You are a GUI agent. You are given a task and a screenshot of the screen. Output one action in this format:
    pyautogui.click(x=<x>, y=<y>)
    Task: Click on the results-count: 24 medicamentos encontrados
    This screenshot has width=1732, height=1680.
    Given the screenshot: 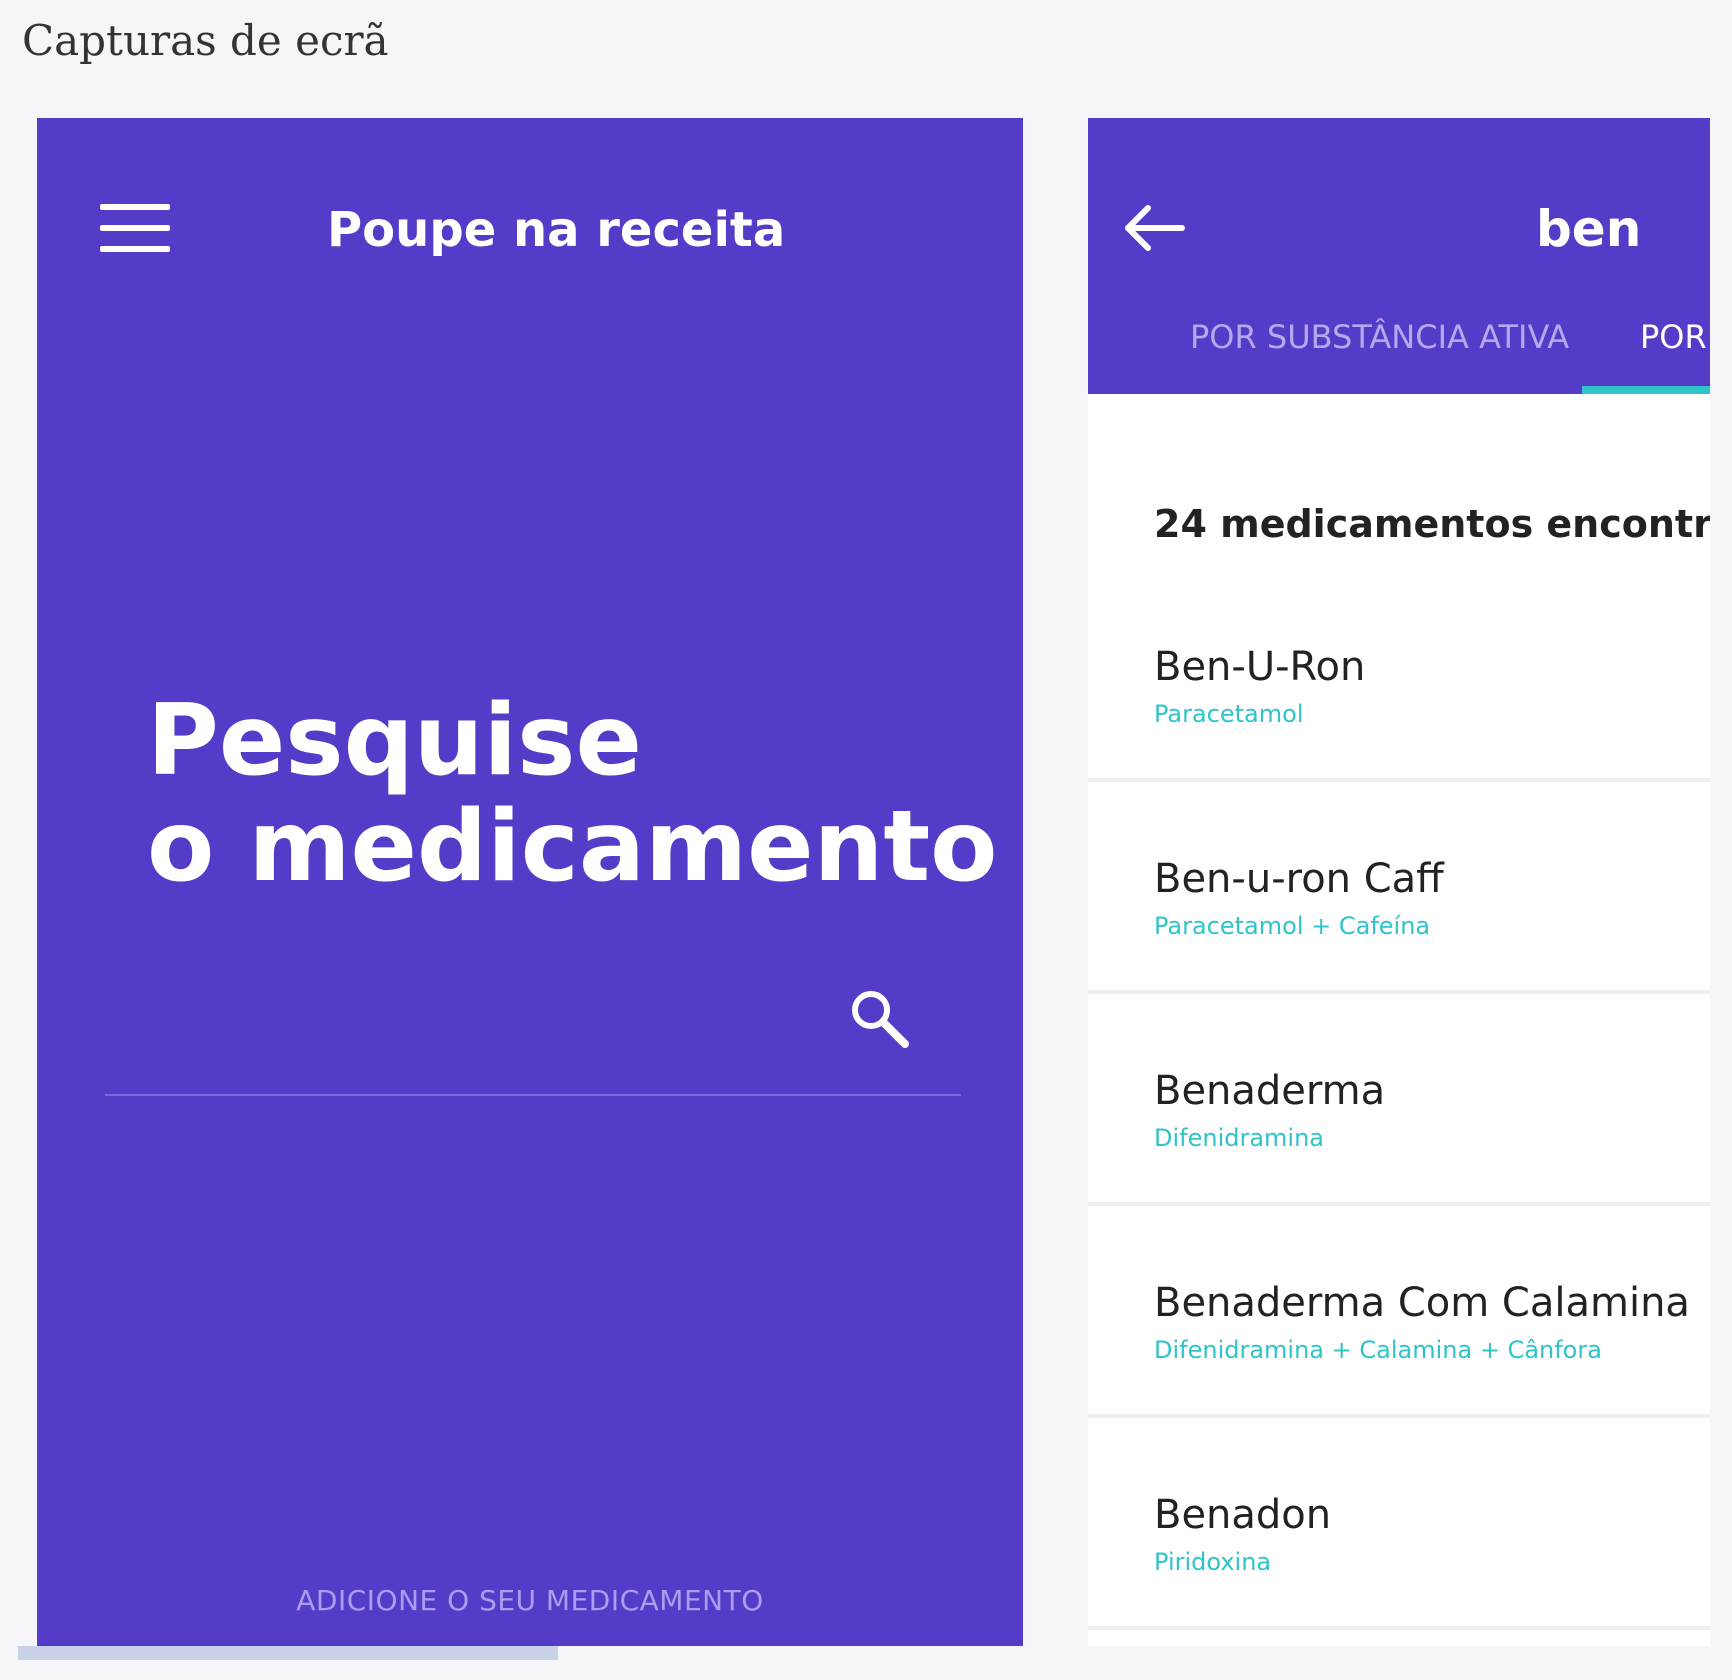 What is the action you would take?
    pyautogui.click(x=1432, y=524)
    